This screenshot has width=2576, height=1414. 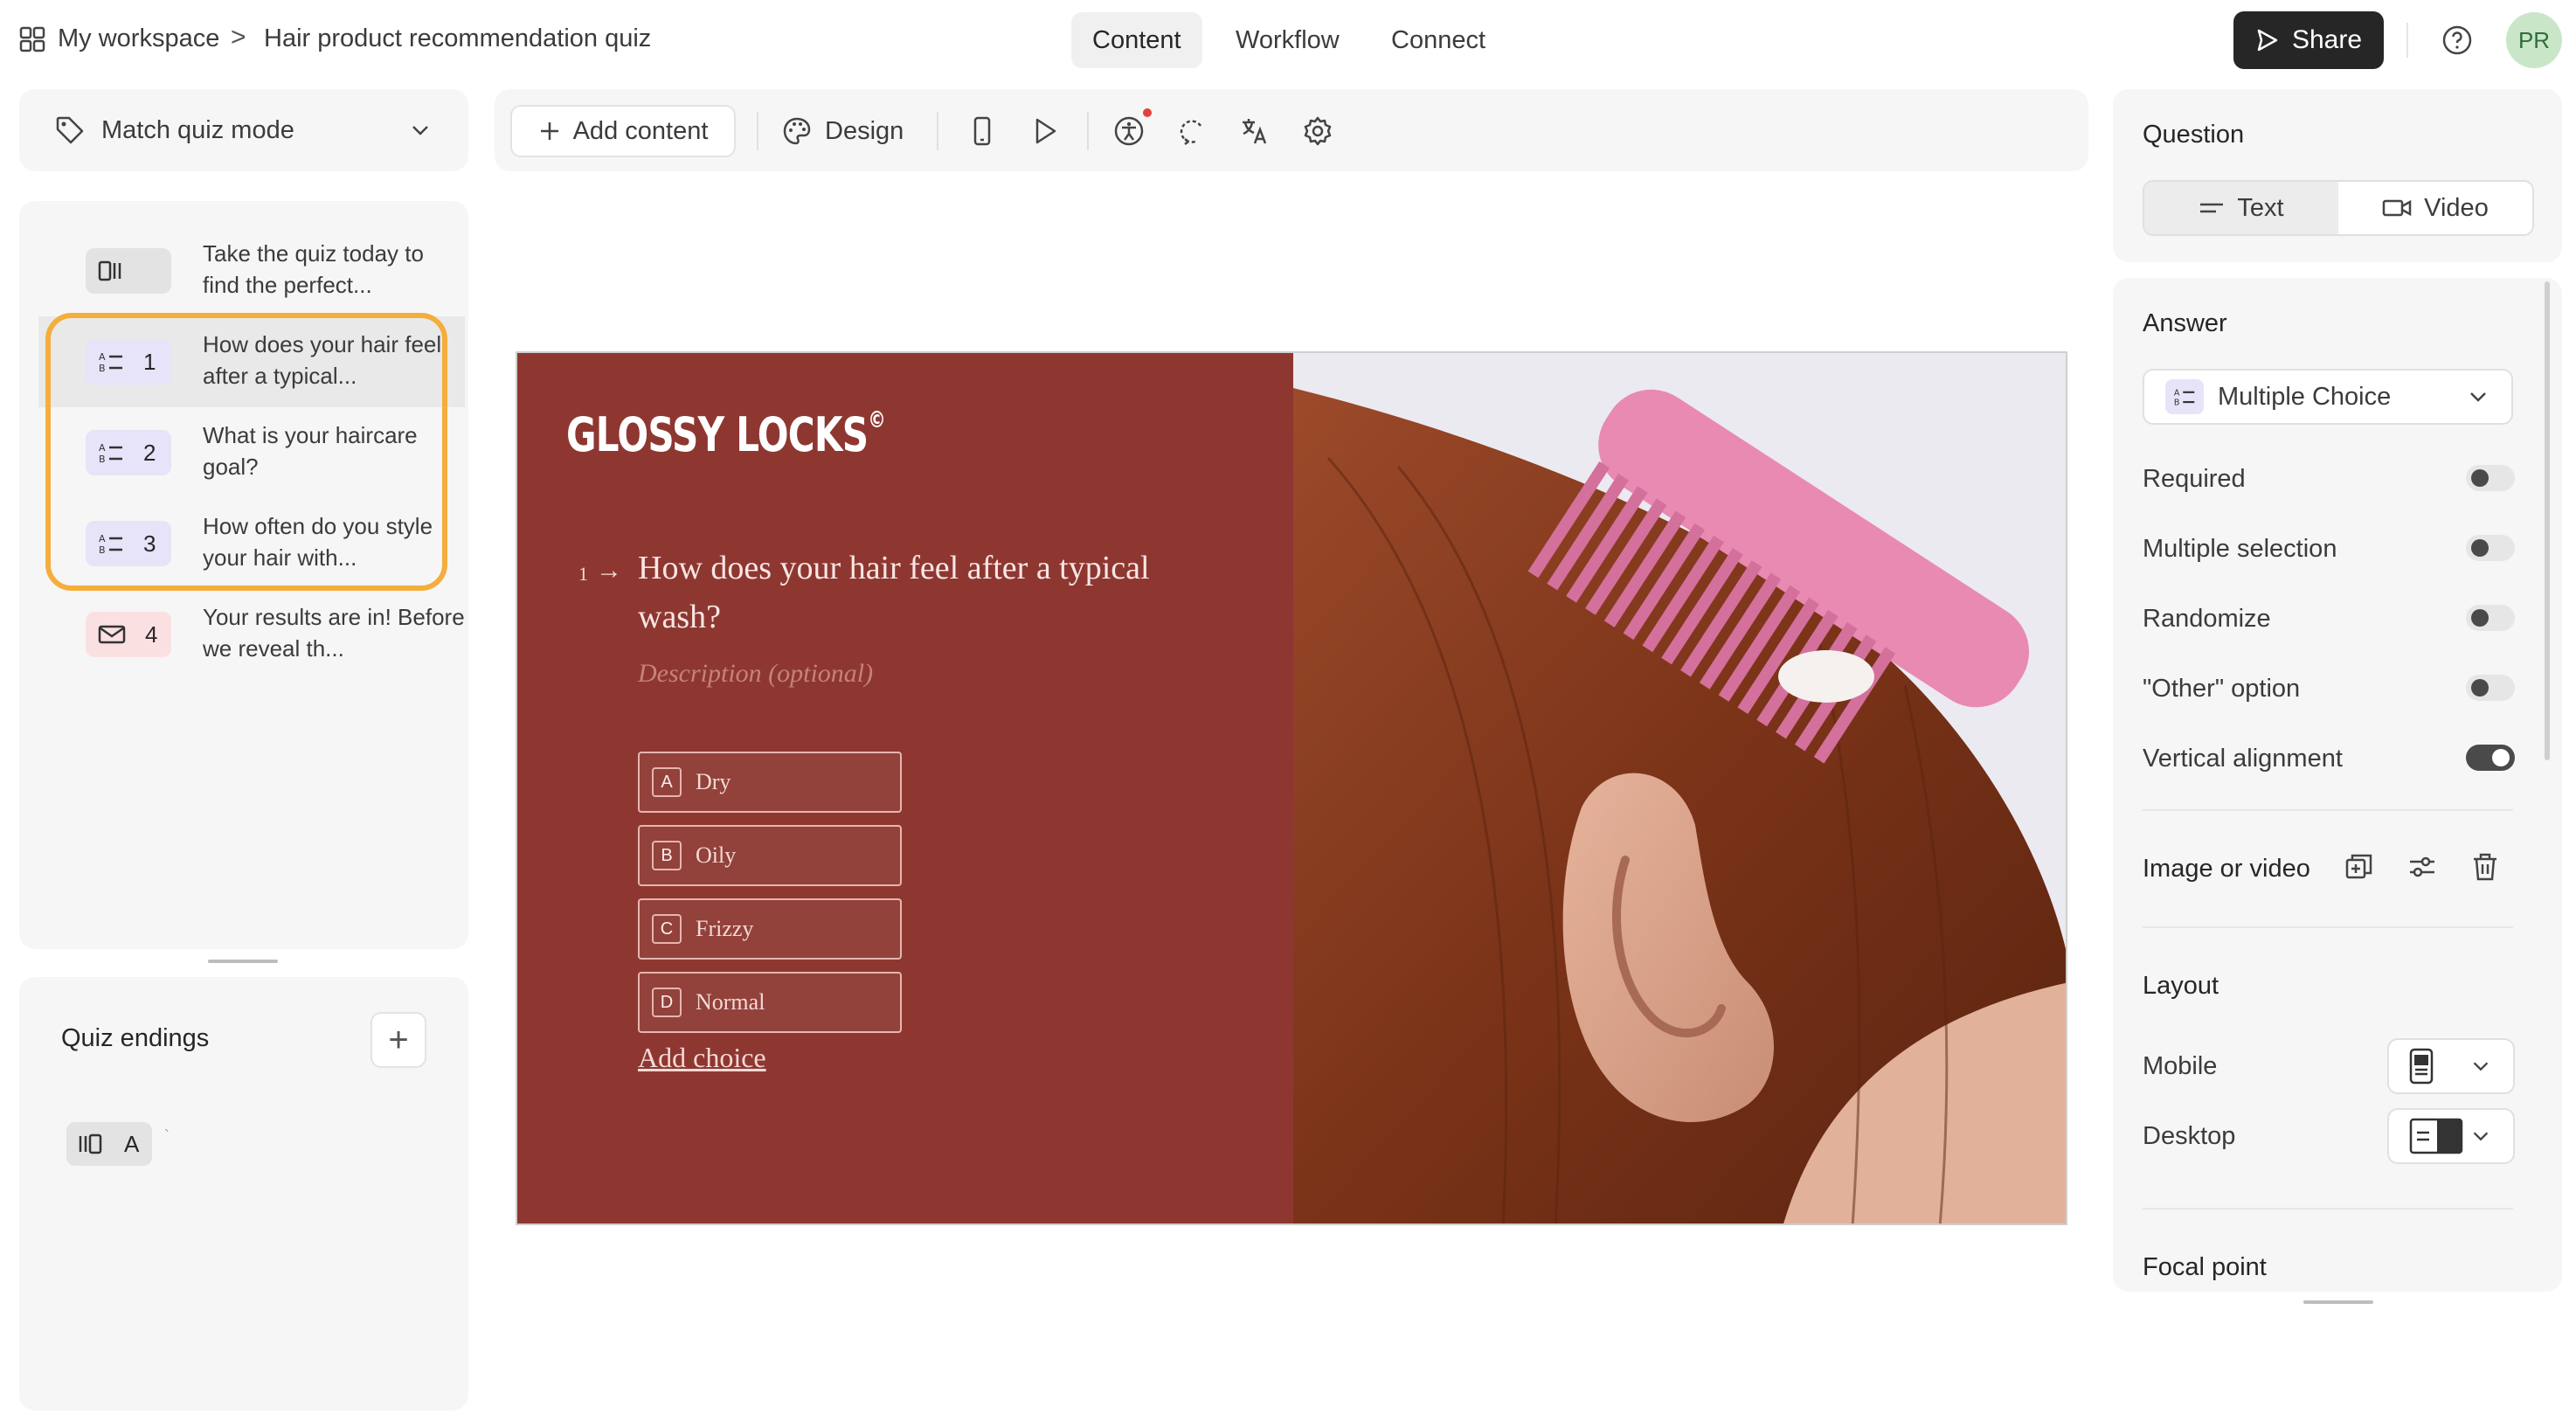 I want to click on choice-option: A Dry, so click(x=770, y=782).